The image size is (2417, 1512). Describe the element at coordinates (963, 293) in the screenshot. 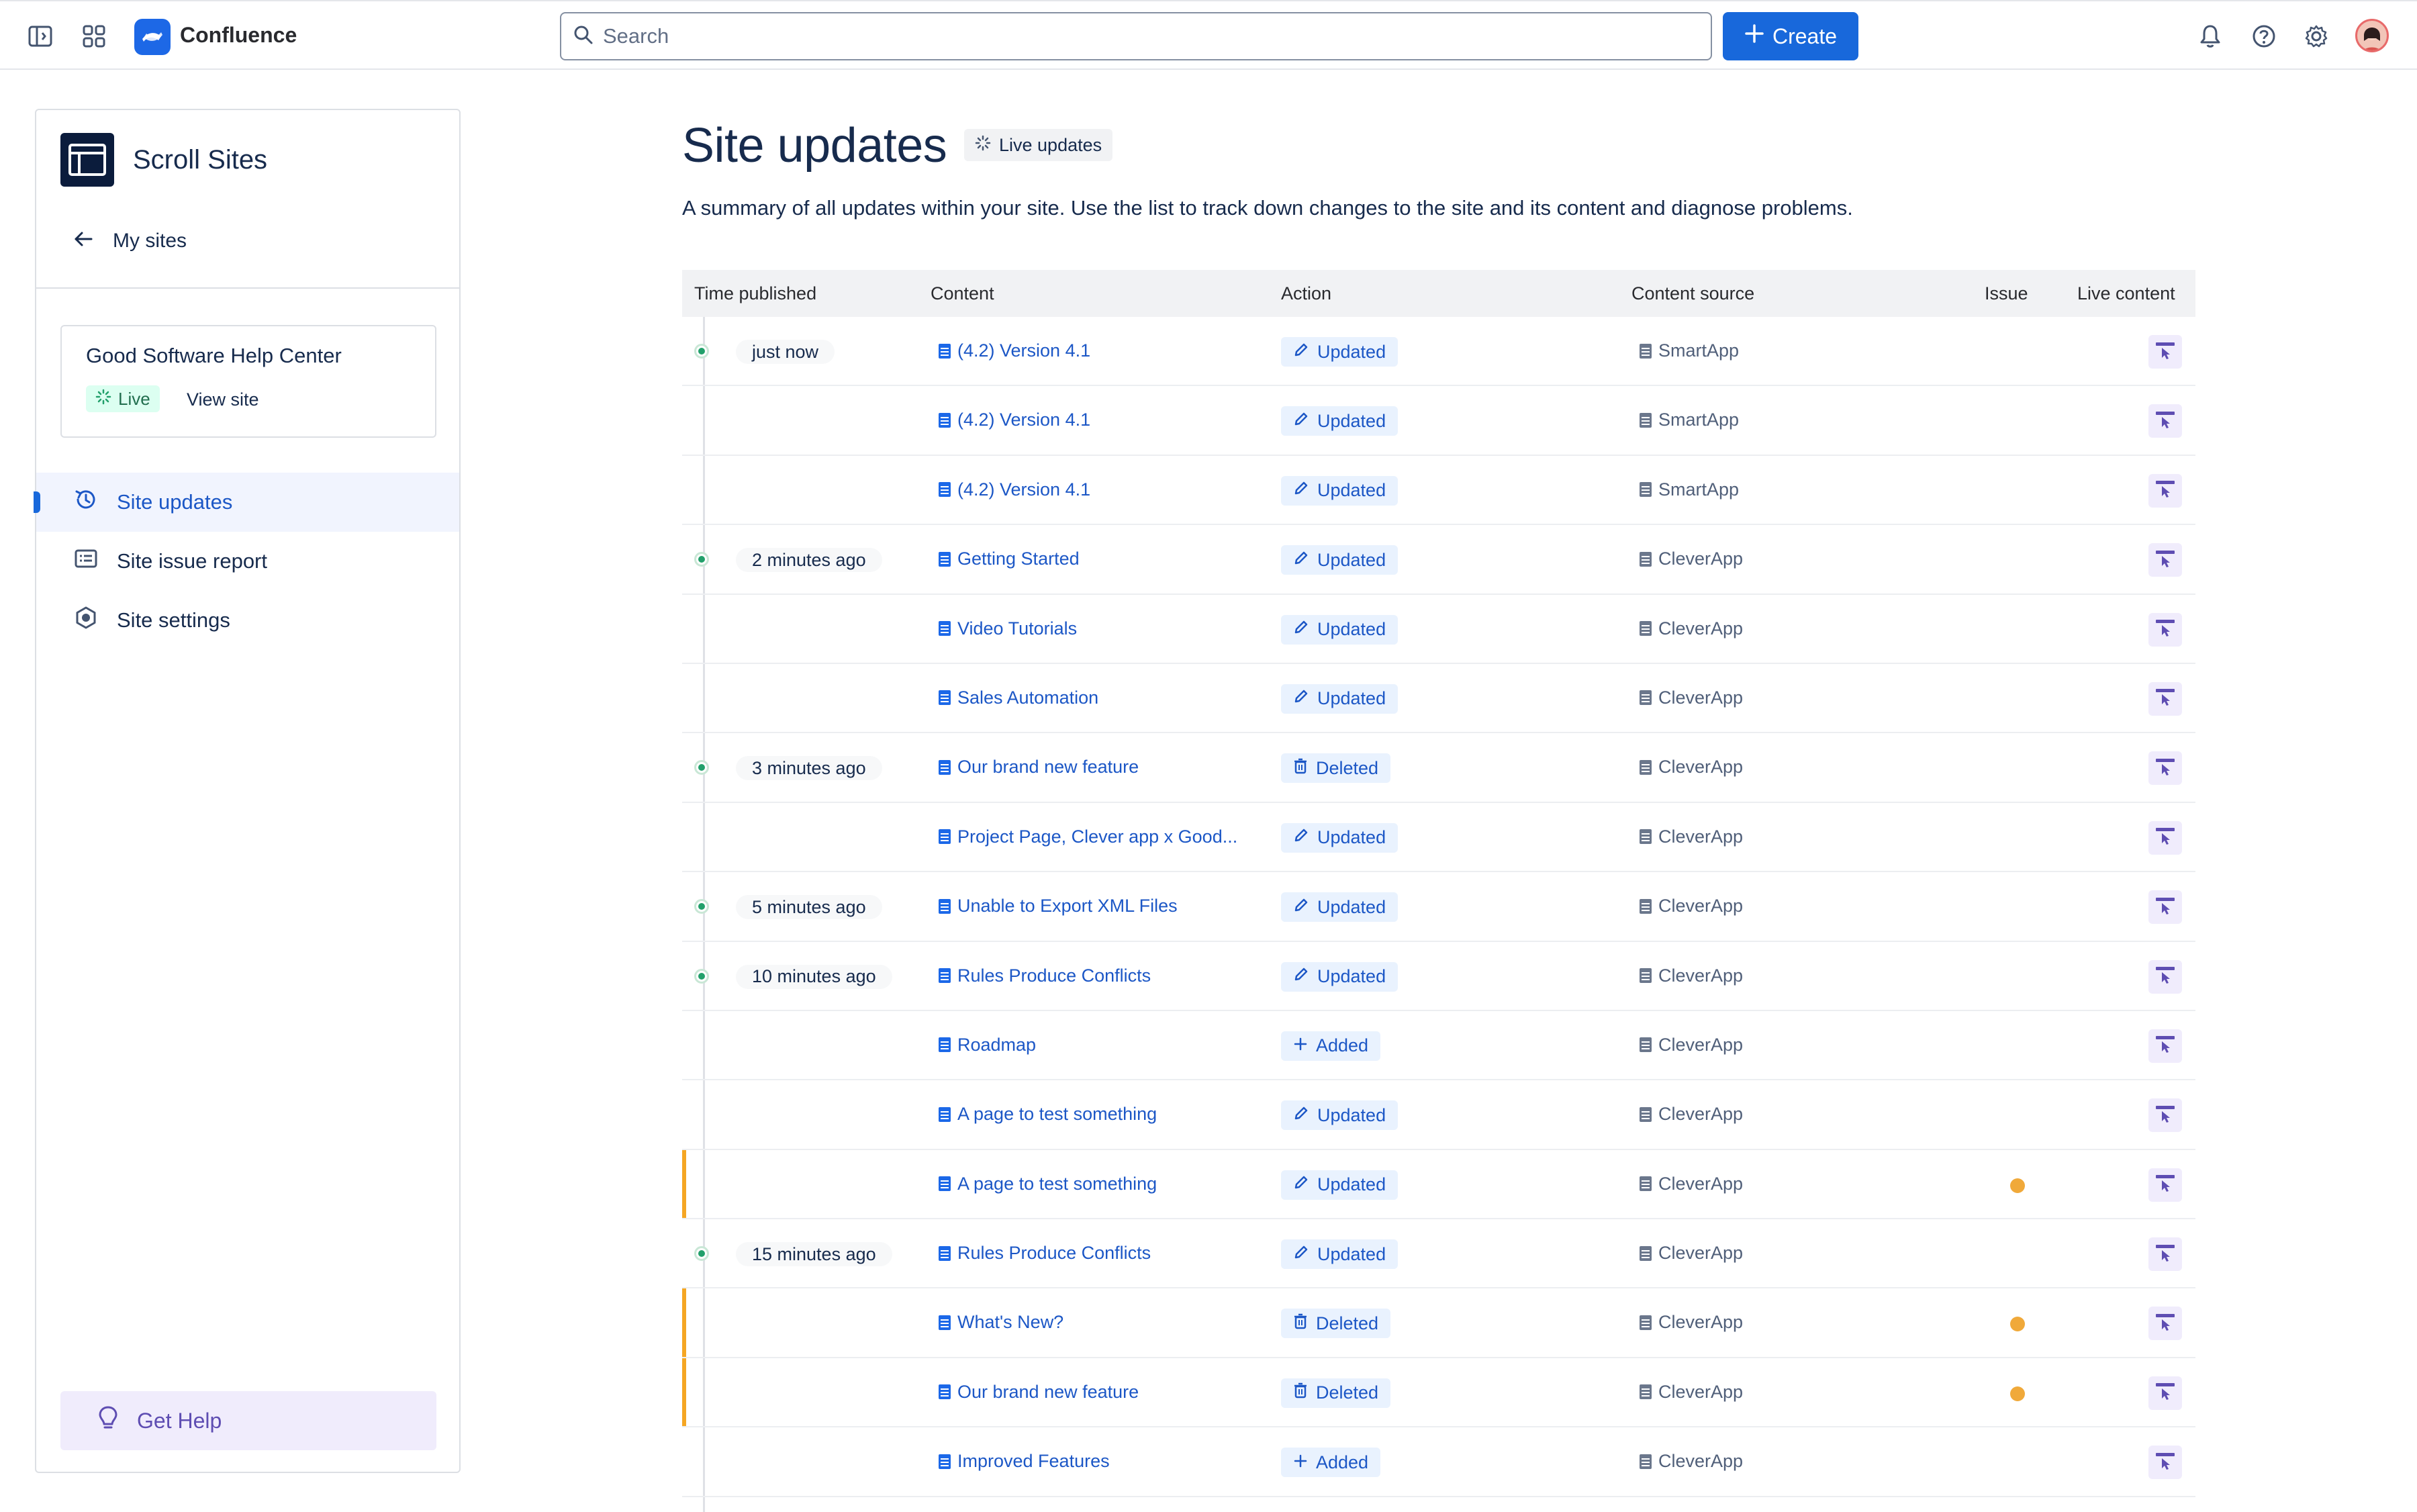

I see `column-header-content: Content` at that location.